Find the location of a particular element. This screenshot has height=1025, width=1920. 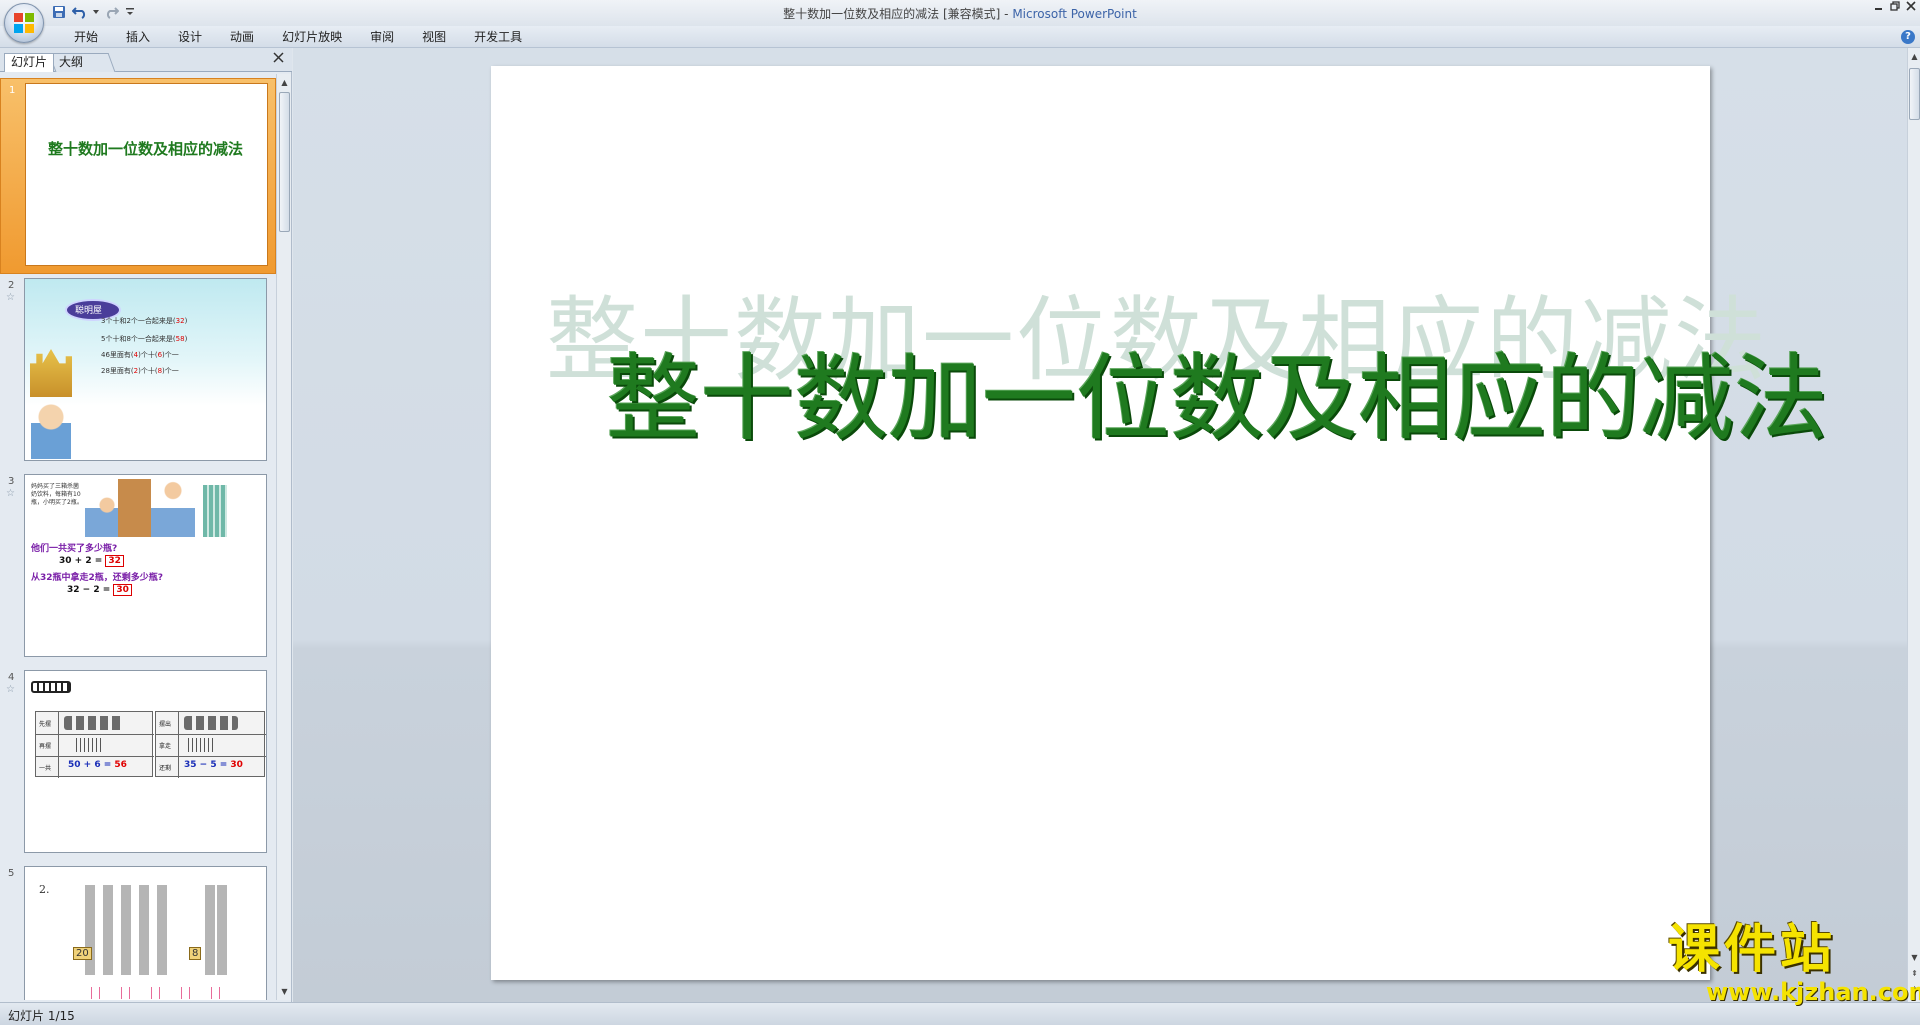

tab-review: 审阅 is located at coordinates (382, 37).